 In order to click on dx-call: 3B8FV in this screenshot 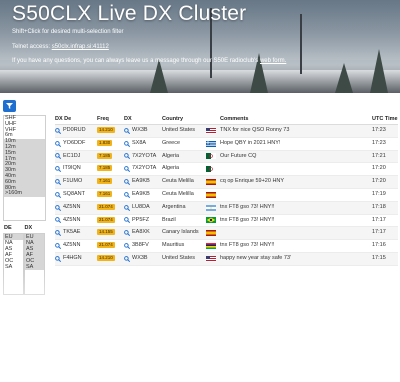, I will do `click(140, 246)`.